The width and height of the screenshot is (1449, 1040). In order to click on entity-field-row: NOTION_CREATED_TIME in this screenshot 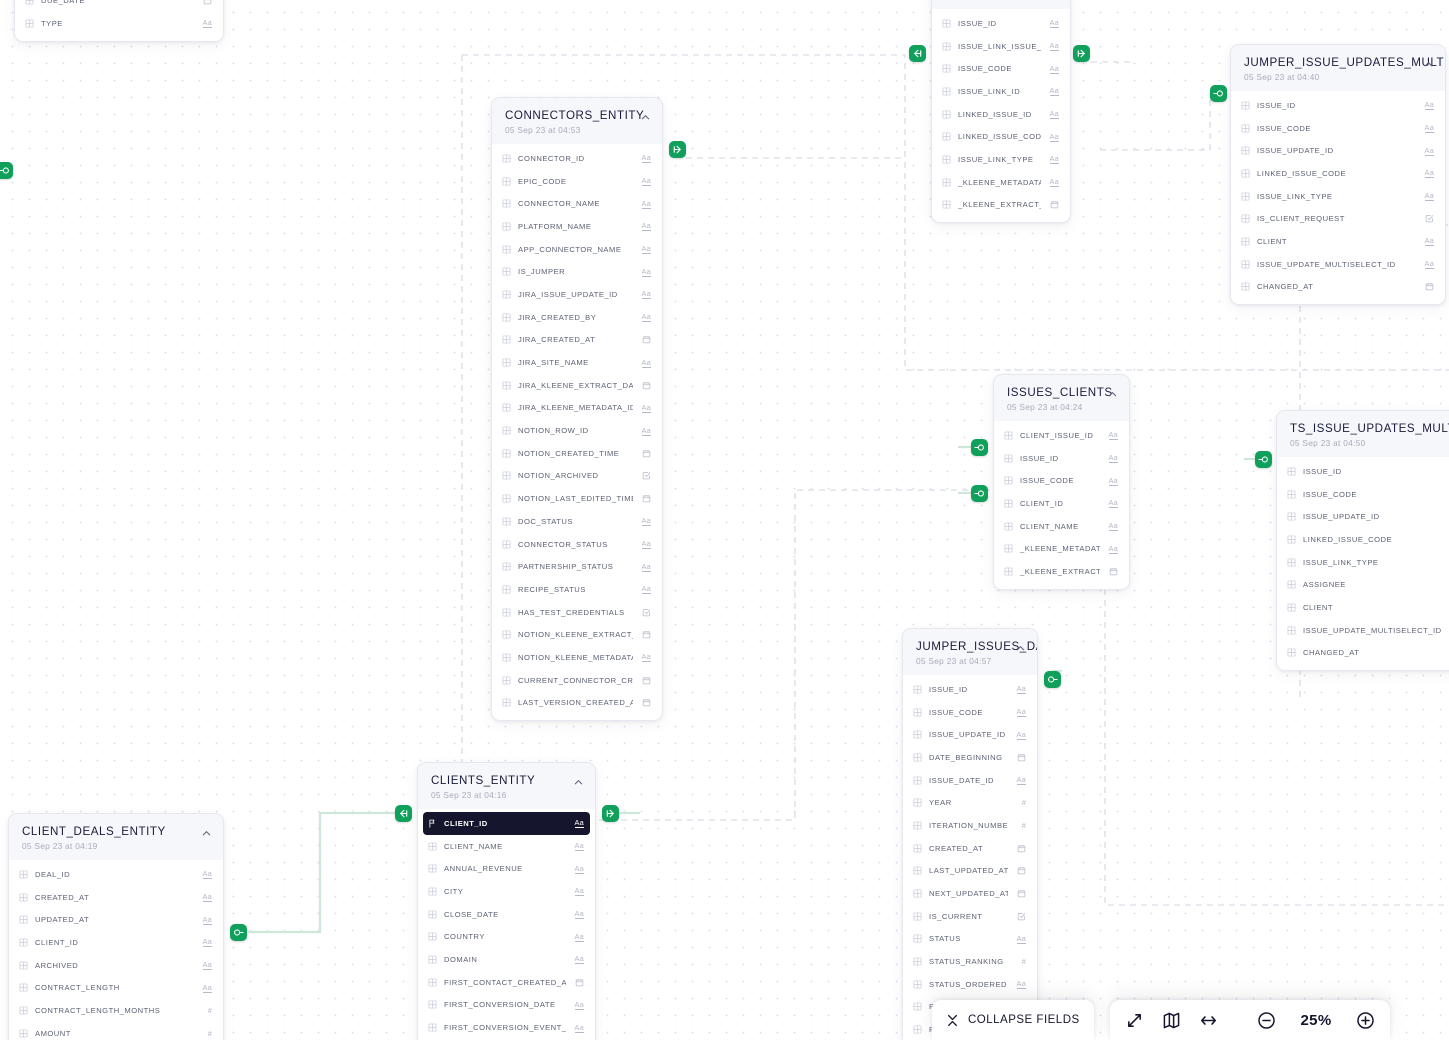, I will do `click(577, 453)`.